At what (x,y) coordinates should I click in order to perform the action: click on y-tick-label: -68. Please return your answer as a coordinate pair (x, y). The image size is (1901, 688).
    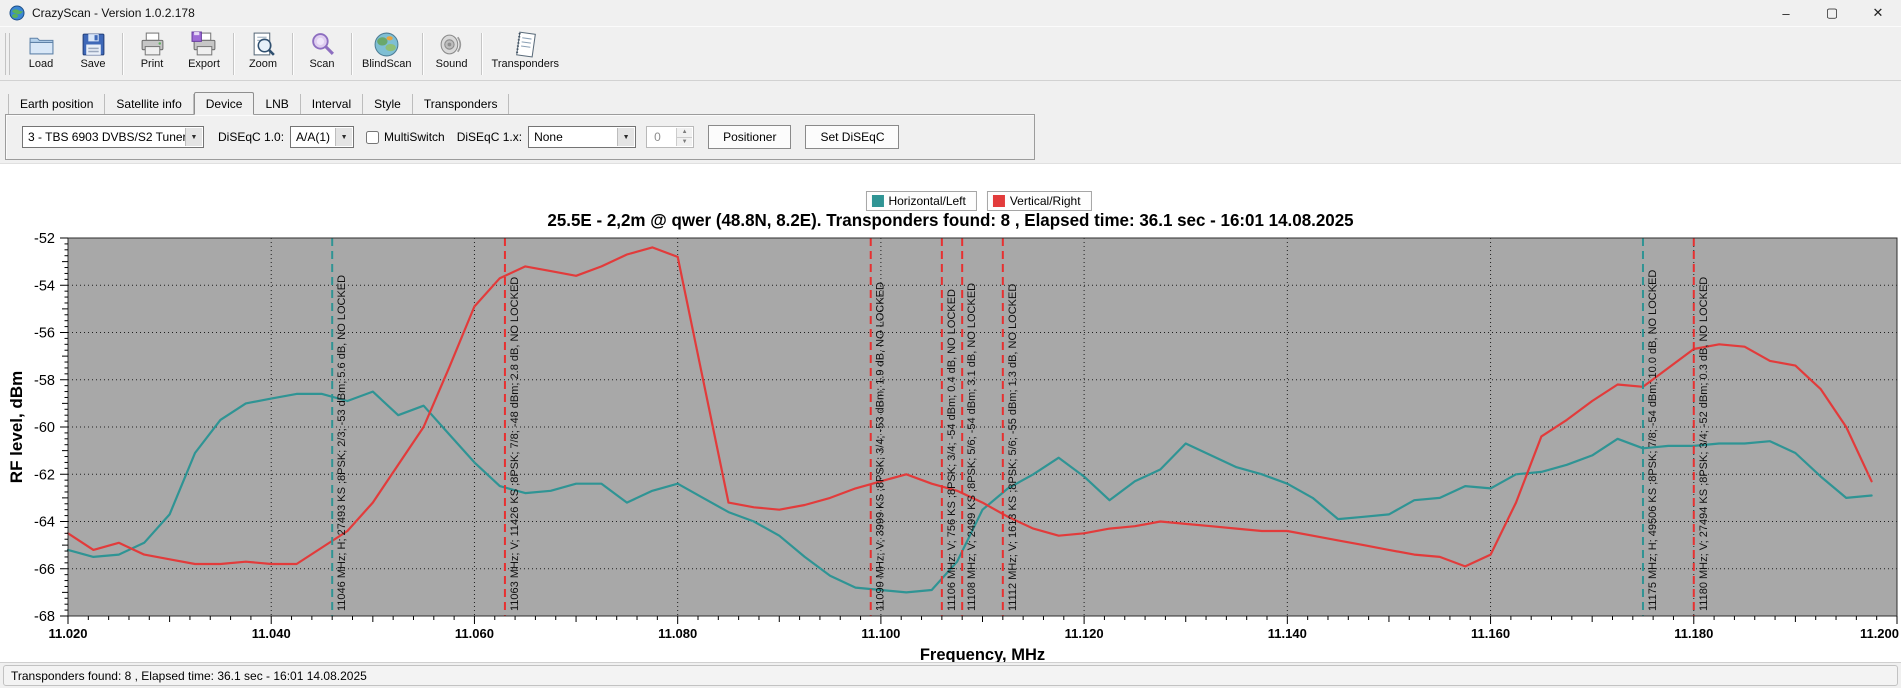
    Looking at the image, I should click on (44, 617).